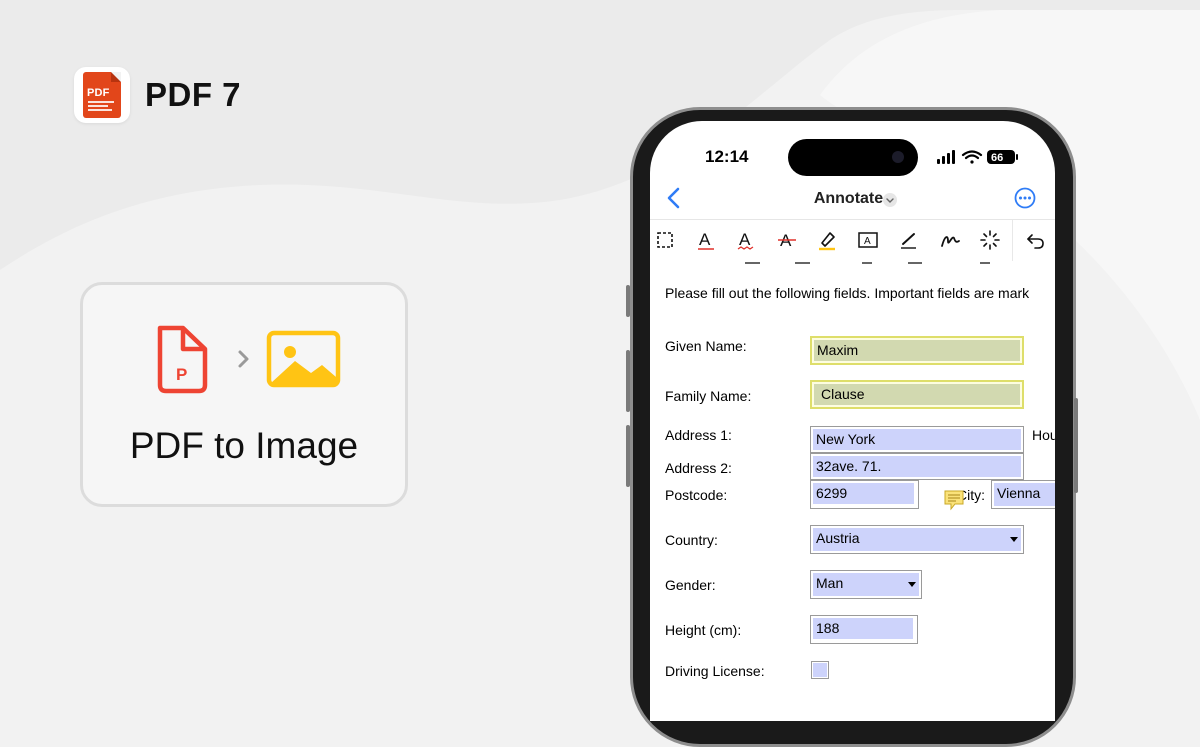 The height and width of the screenshot is (747, 1200). Describe the element at coordinates (690, 585) in the screenshot. I see `gender-label: Gender:` at that location.